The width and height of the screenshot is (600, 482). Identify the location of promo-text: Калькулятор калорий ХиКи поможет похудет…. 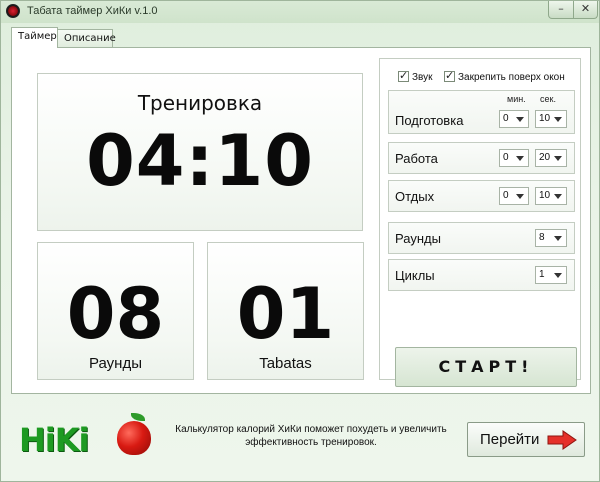
(311, 436).